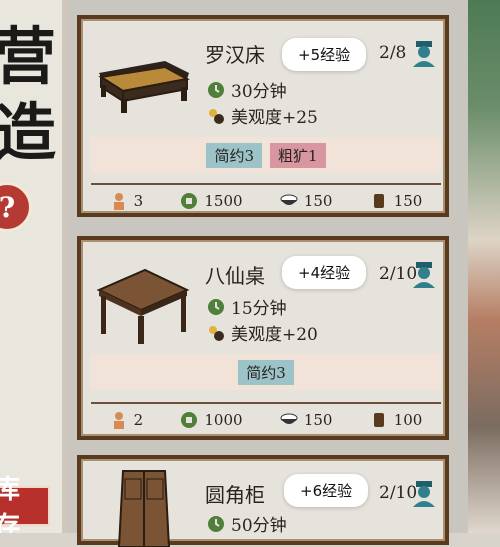  I want to click on worker-cost: 2, so click(138, 420).